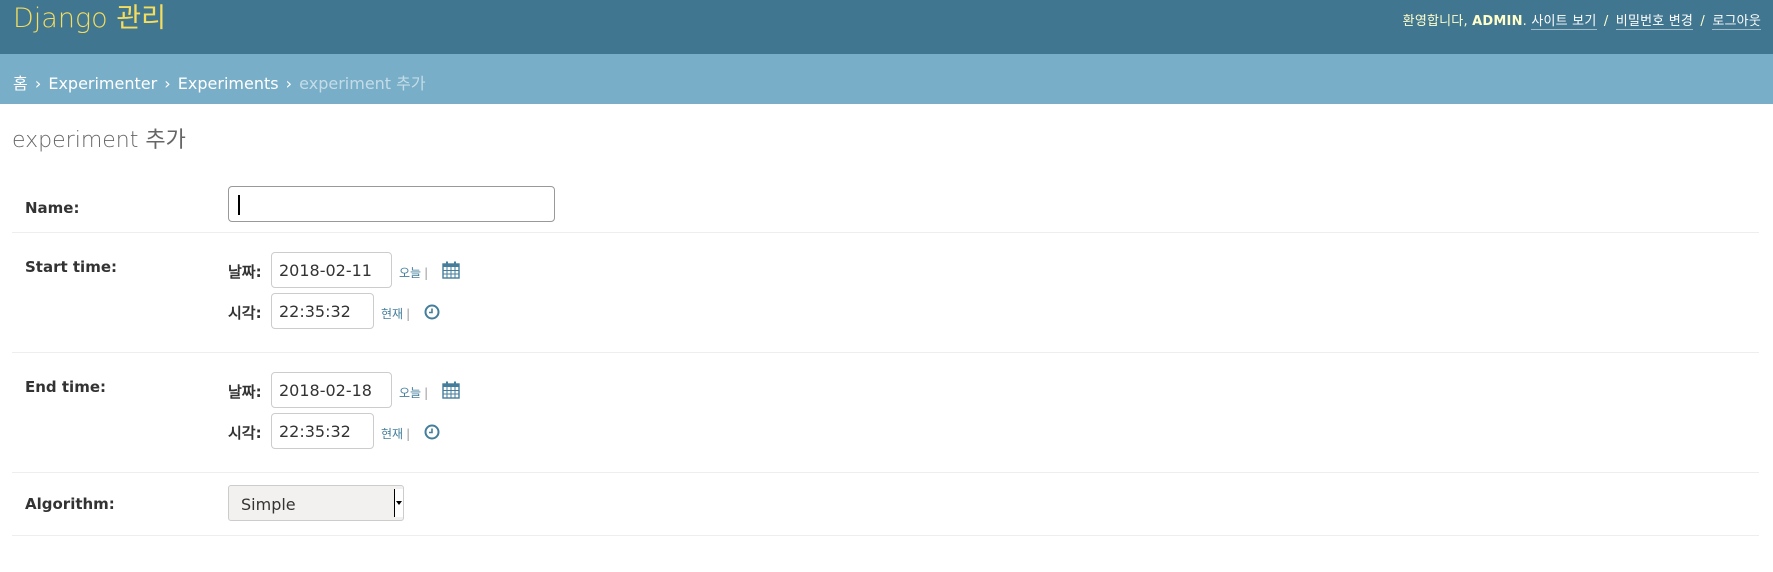 The image size is (1773, 572). I want to click on breadcrumb-model: Experiments, so click(228, 83).